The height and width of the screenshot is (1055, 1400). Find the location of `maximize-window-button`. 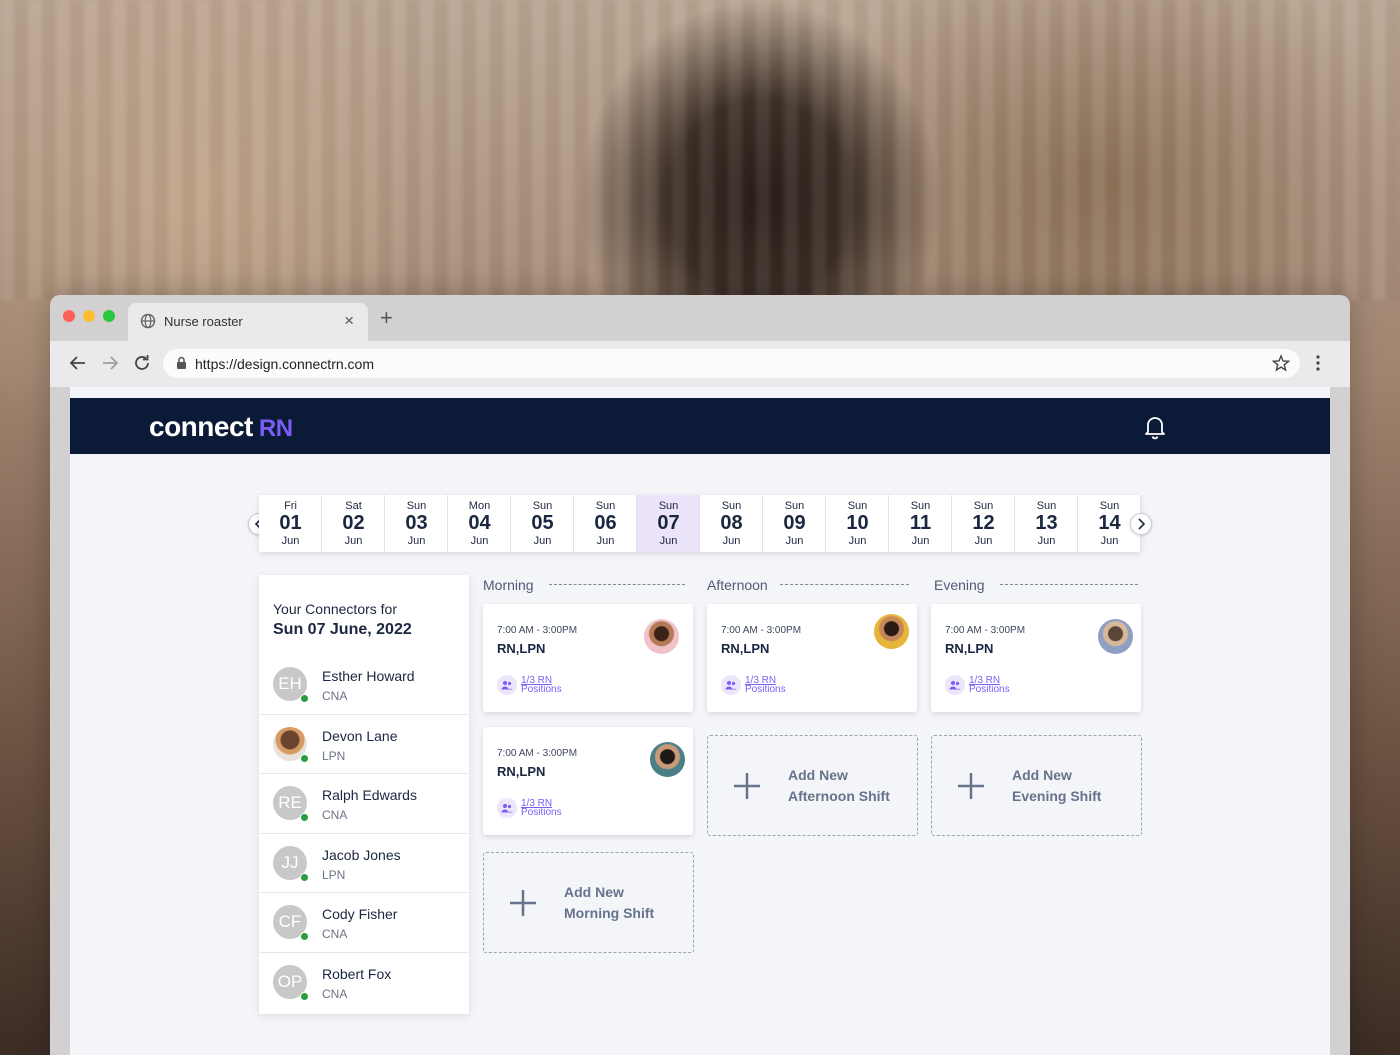

maximize-window-button is located at coordinates (109, 316).